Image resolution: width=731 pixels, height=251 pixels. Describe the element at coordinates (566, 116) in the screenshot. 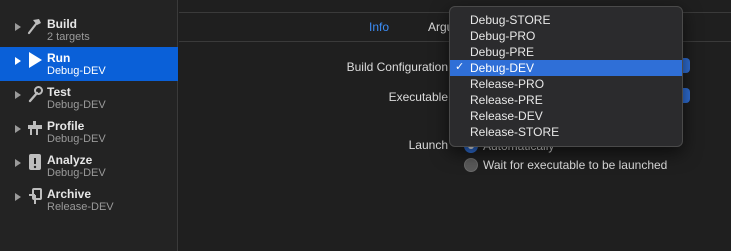

I see `menu-item-release-dev: Release-DEV` at that location.